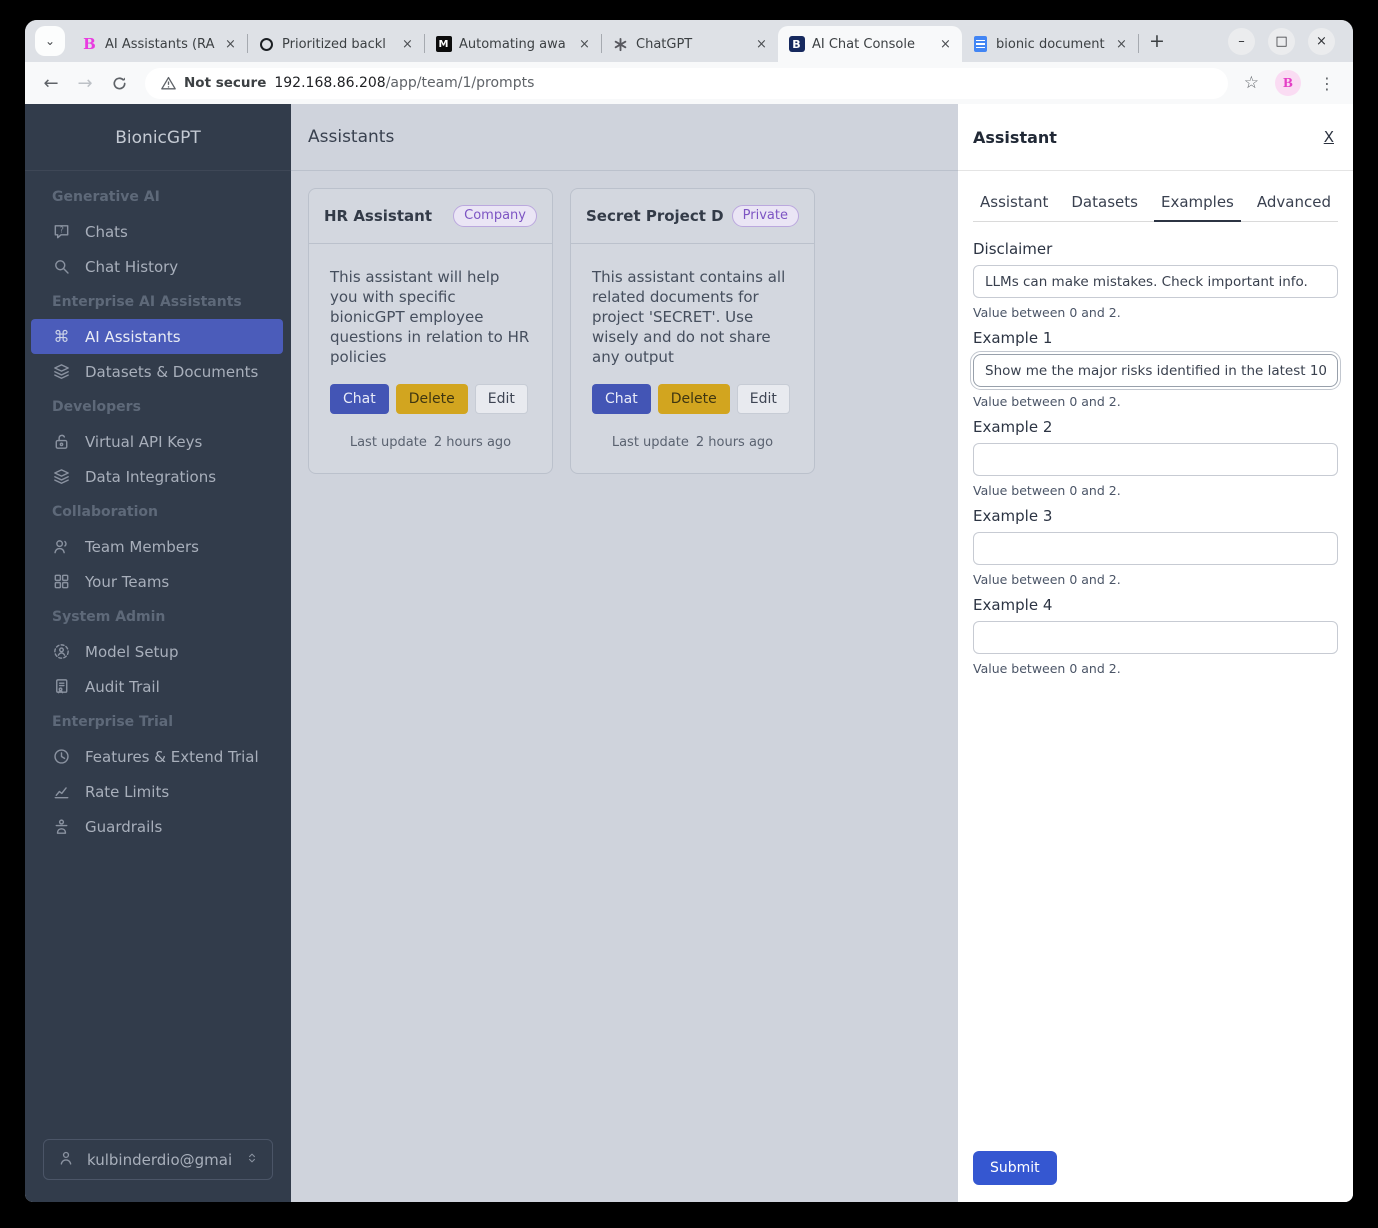 This screenshot has height=1228, width=1378. I want to click on sidebar-item-label: Features & Extend Trial, so click(172, 756).